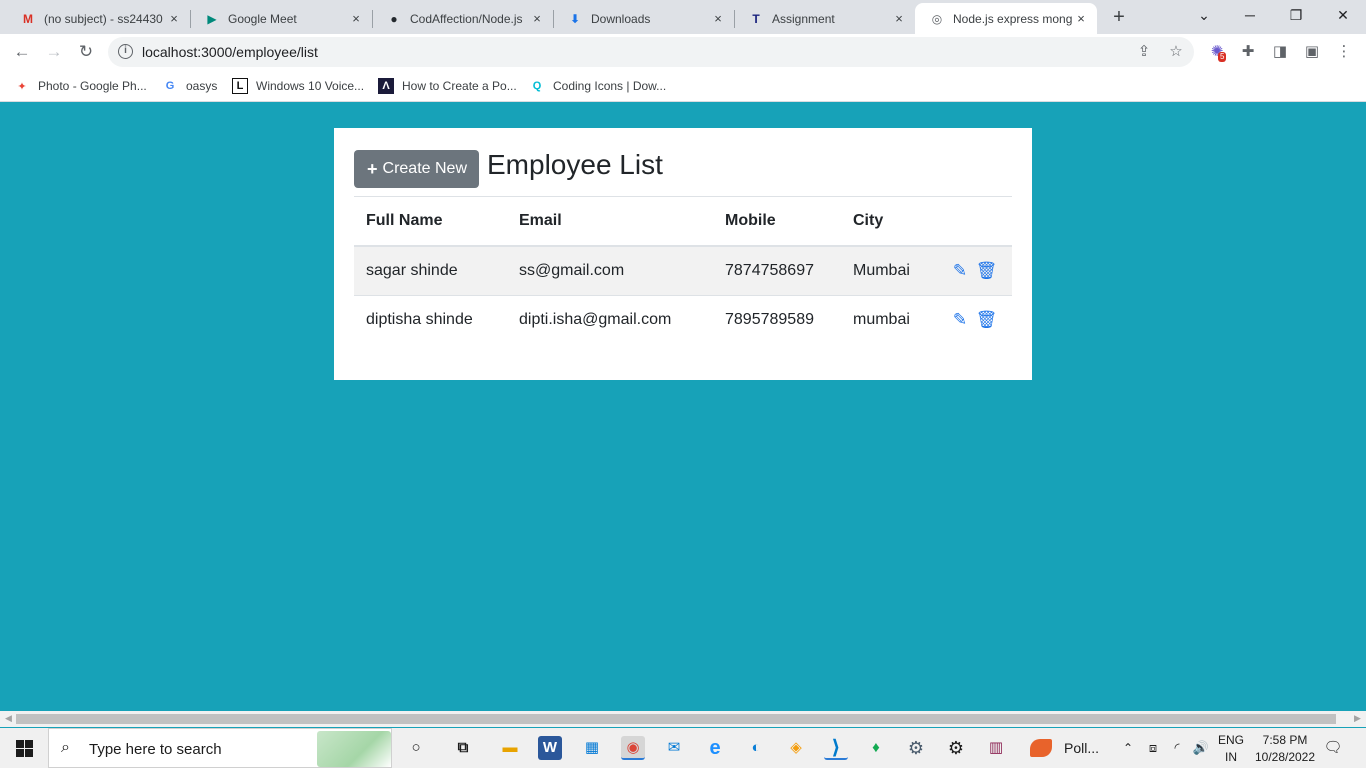  What do you see at coordinates (1343, 15) in the screenshot?
I see `close-window-icon: ✕` at bounding box center [1343, 15].